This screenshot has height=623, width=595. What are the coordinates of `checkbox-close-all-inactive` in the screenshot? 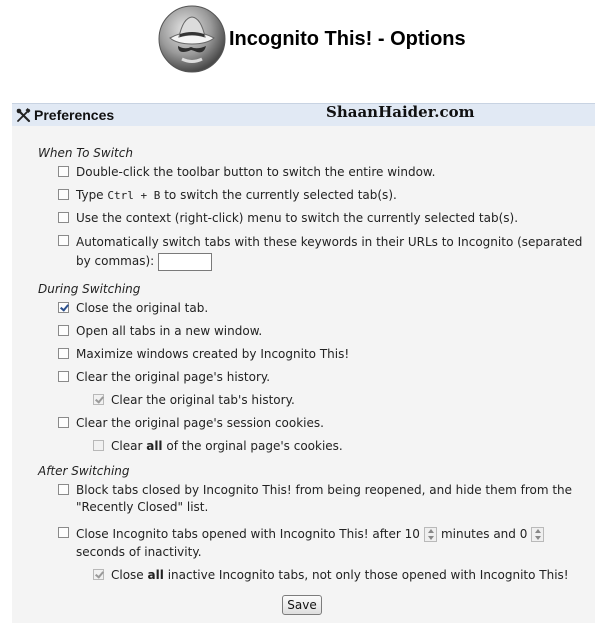 It's located at (98, 574).